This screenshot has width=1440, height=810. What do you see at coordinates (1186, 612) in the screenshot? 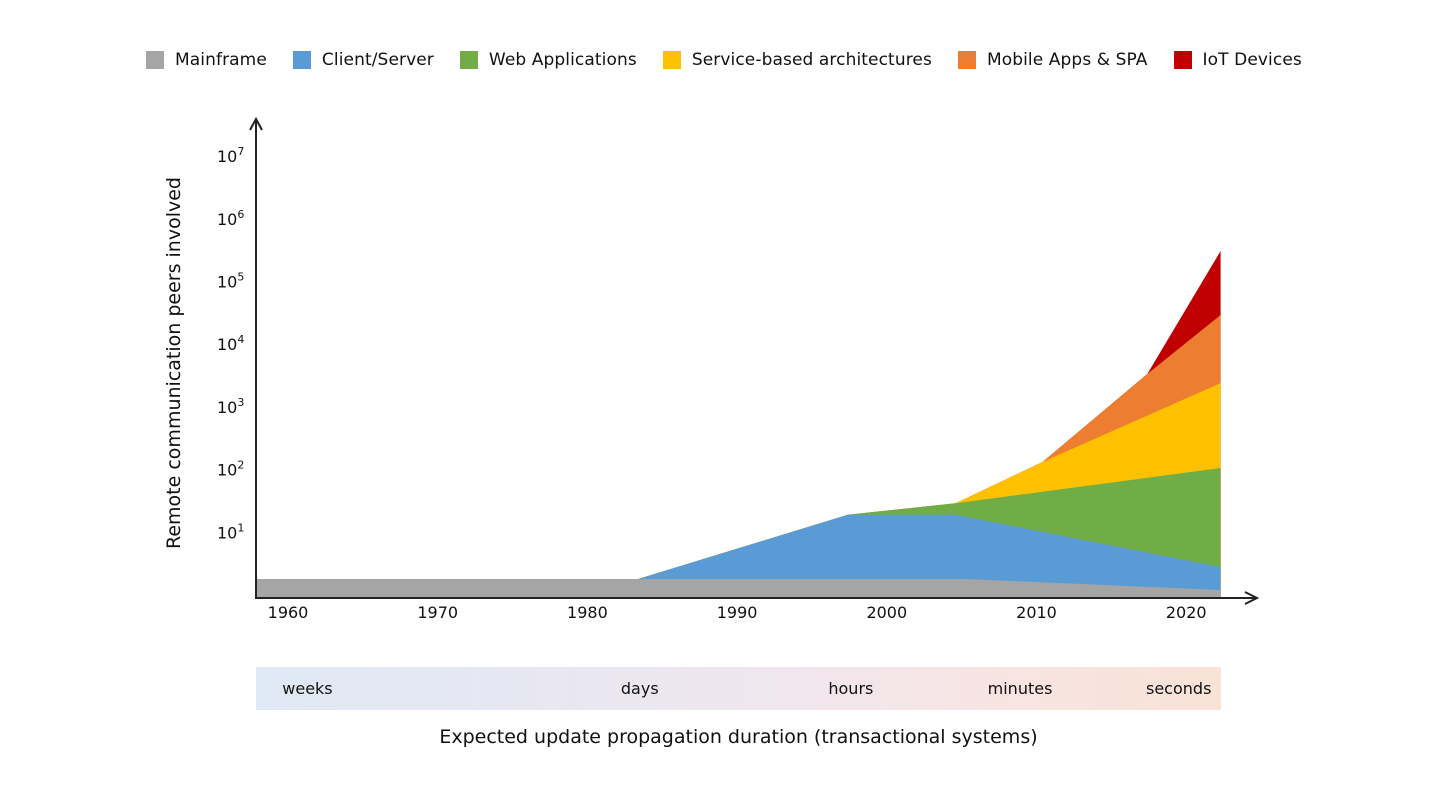
I see `x-tick-label: 2020` at bounding box center [1186, 612].